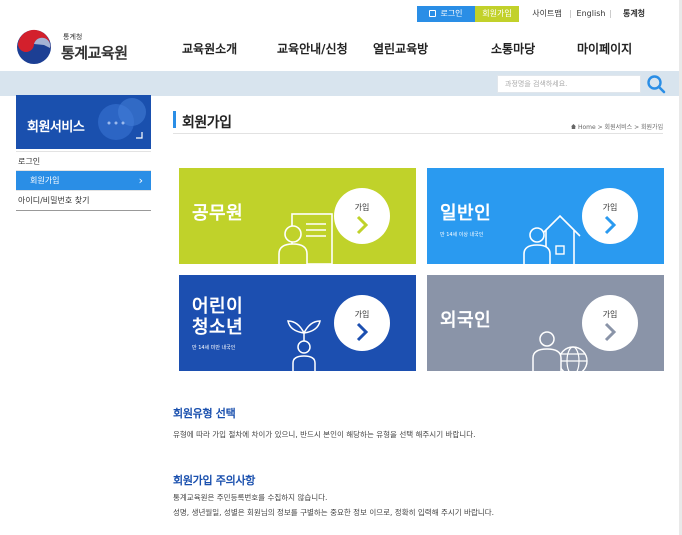 Image resolution: width=682 pixels, height=535 pixels. What do you see at coordinates (560, 351) in the screenshot?
I see `person-globe-icon` at bounding box center [560, 351].